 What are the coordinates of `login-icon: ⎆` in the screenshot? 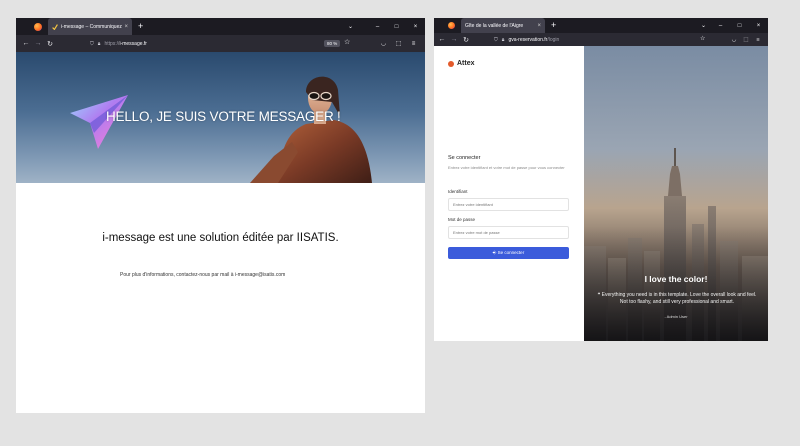 It's located at (494, 252).